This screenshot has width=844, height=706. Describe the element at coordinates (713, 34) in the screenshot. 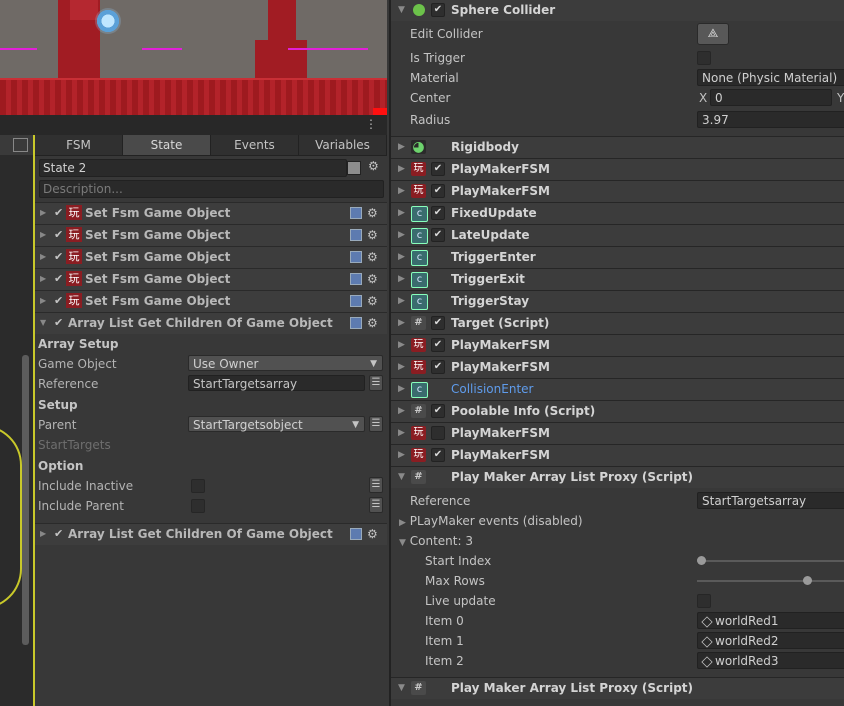

I see `edit-collider-button: ⟁` at that location.